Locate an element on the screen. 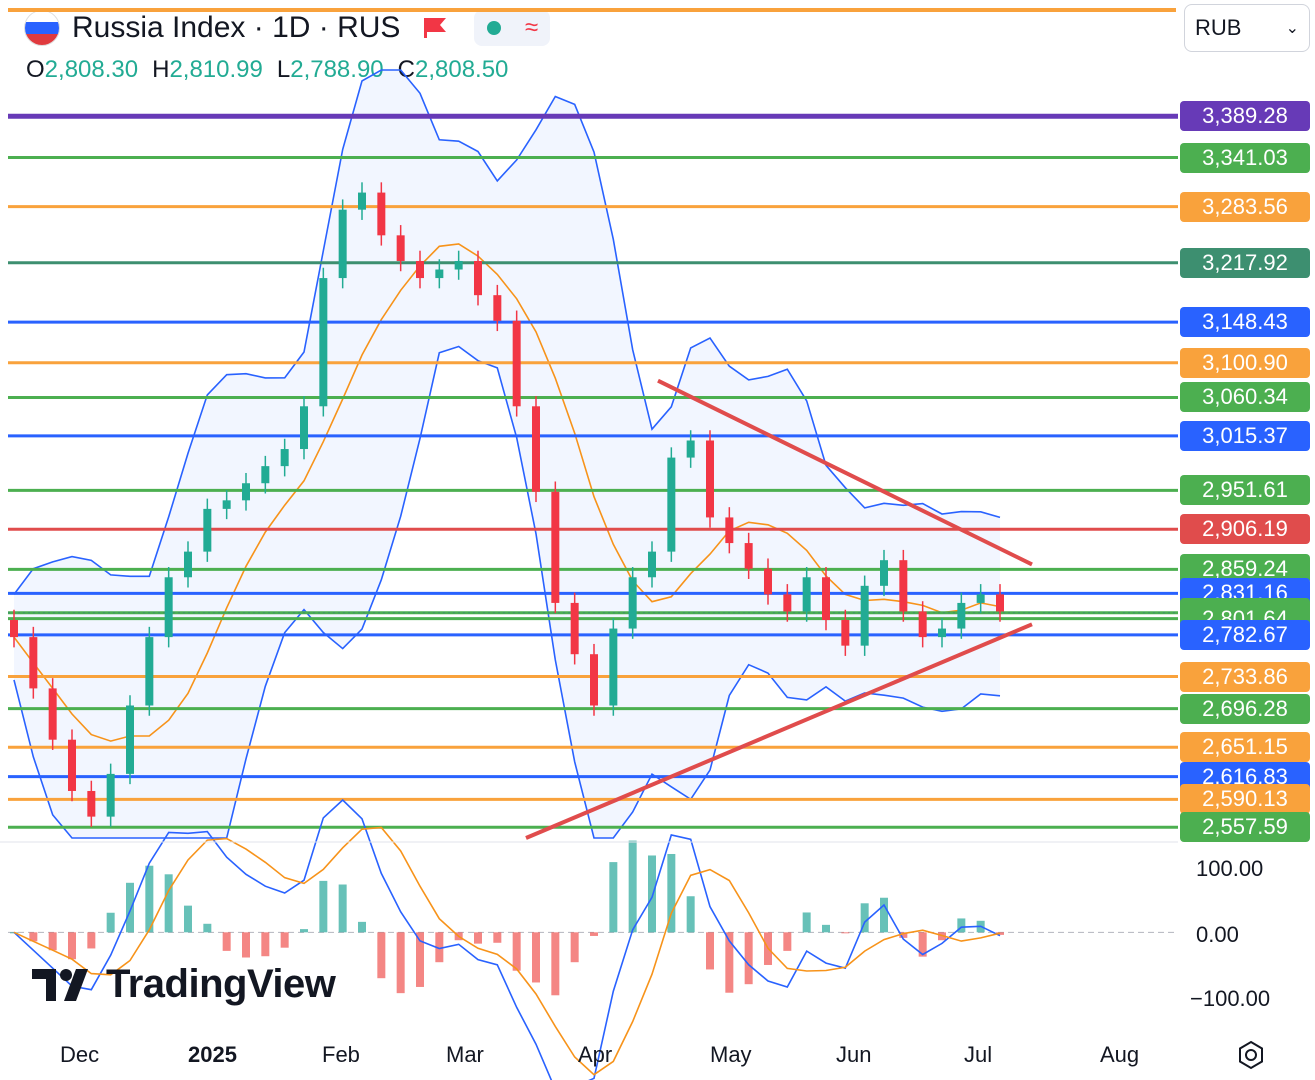 This screenshot has height=1080, width=1315. time-label-2025: 2025 is located at coordinates (212, 1054).